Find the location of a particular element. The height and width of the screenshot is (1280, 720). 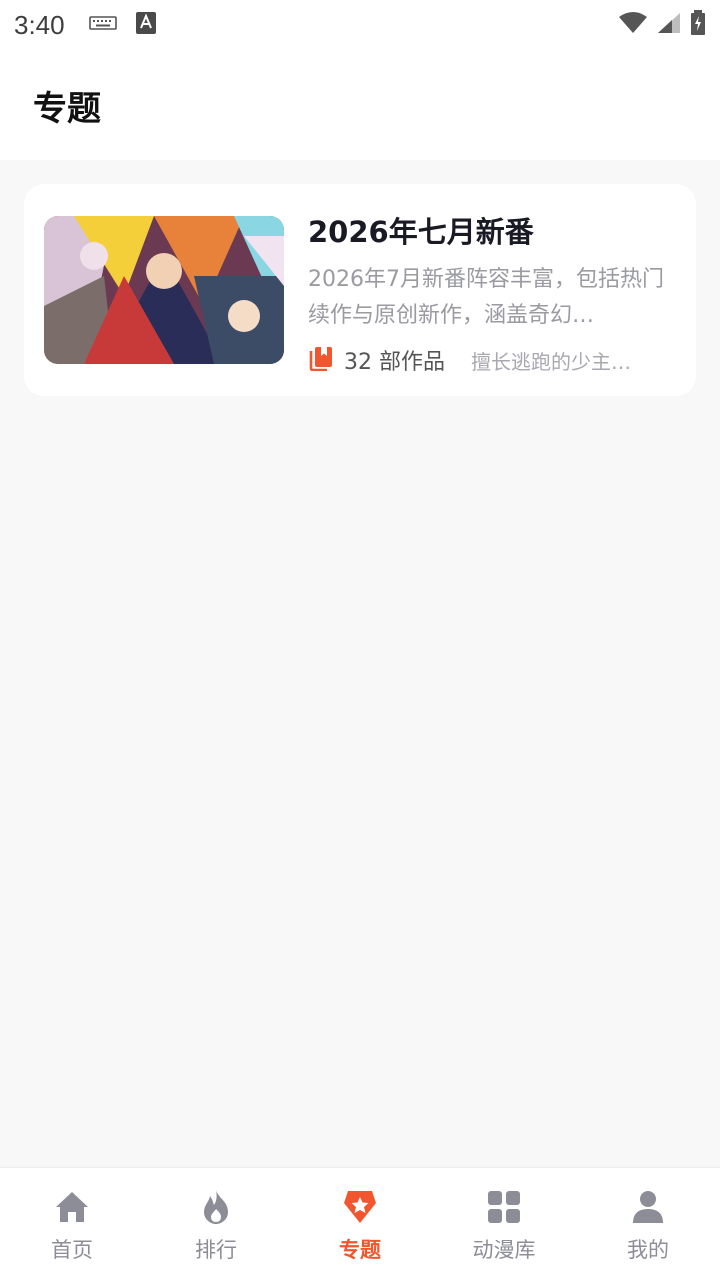

signal-icon is located at coordinates (669, 25).